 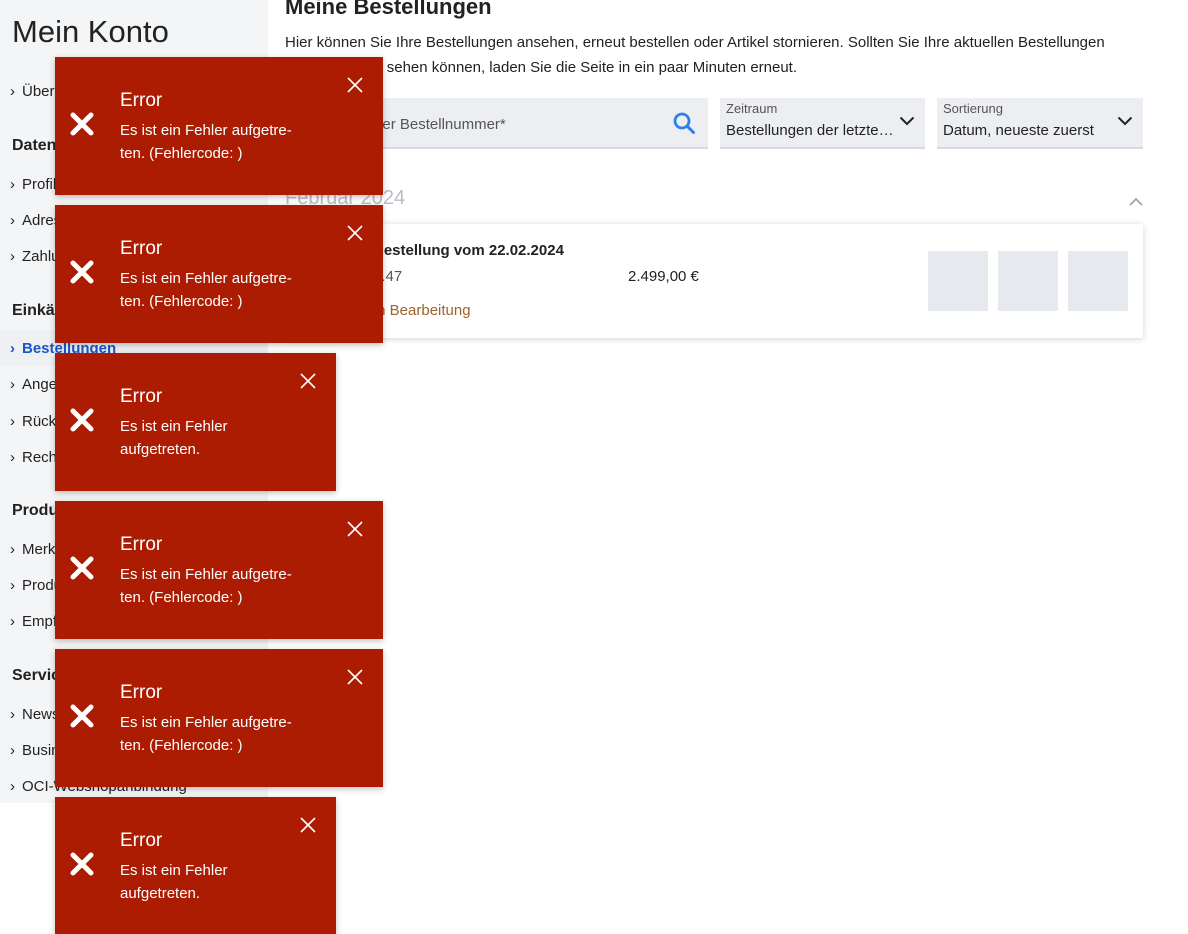 What do you see at coordinates (752, 108) in the screenshot?
I see `period-label: Zeitraum` at bounding box center [752, 108].